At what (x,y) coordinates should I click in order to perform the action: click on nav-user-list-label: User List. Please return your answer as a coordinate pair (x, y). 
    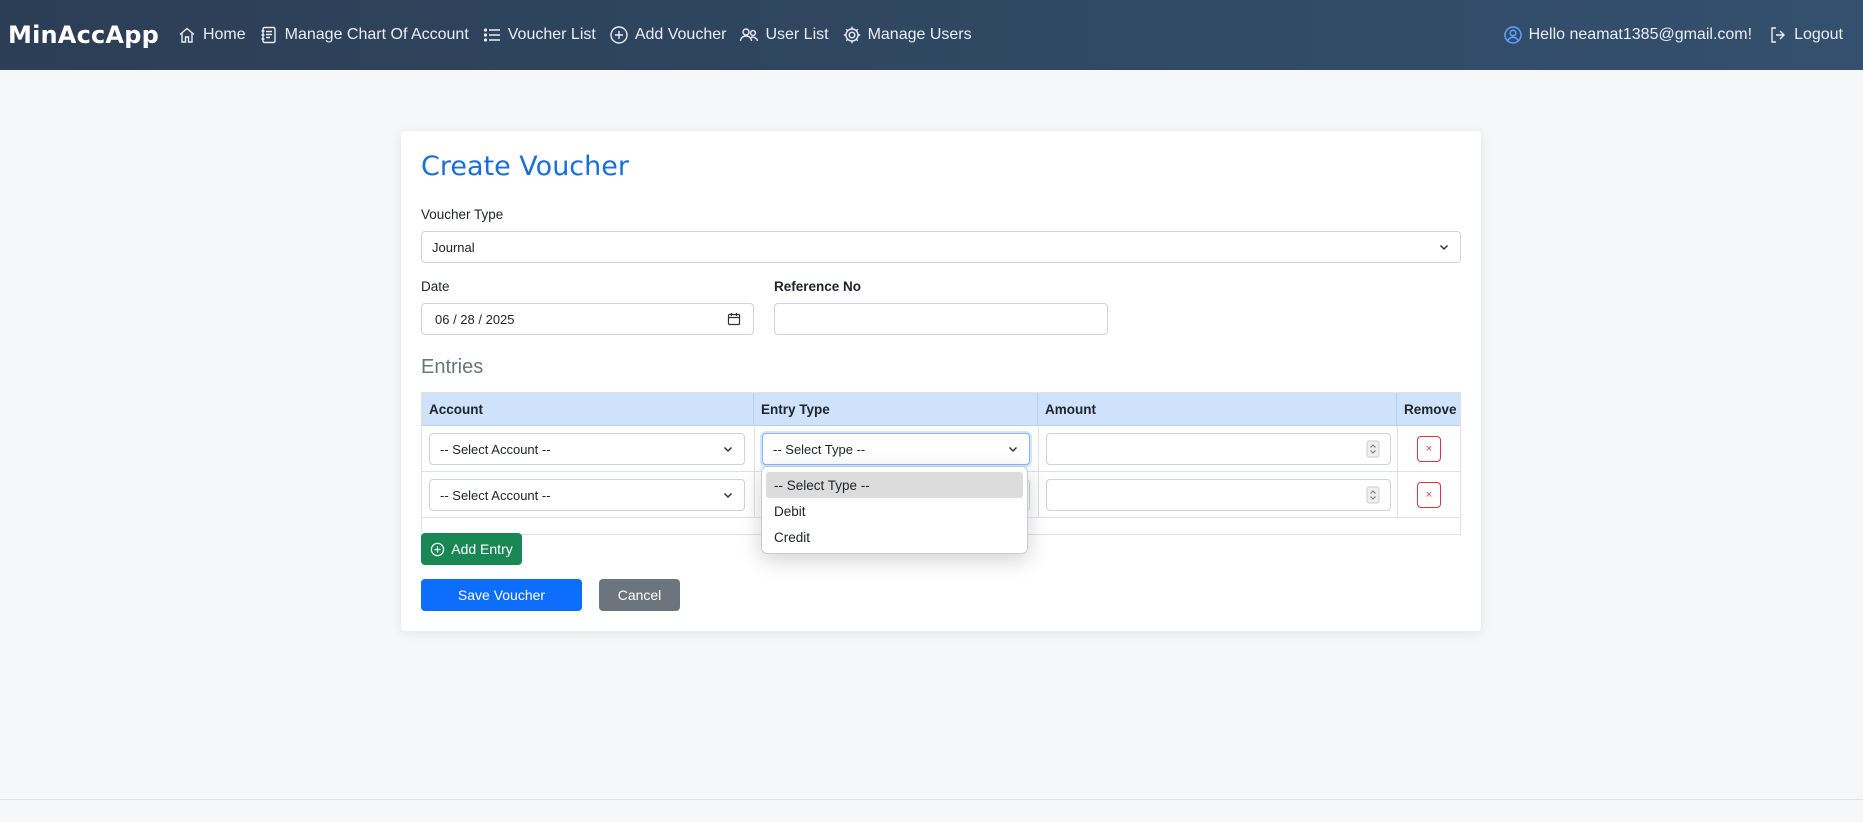
    Looking at the image, I should click on (797, 34).